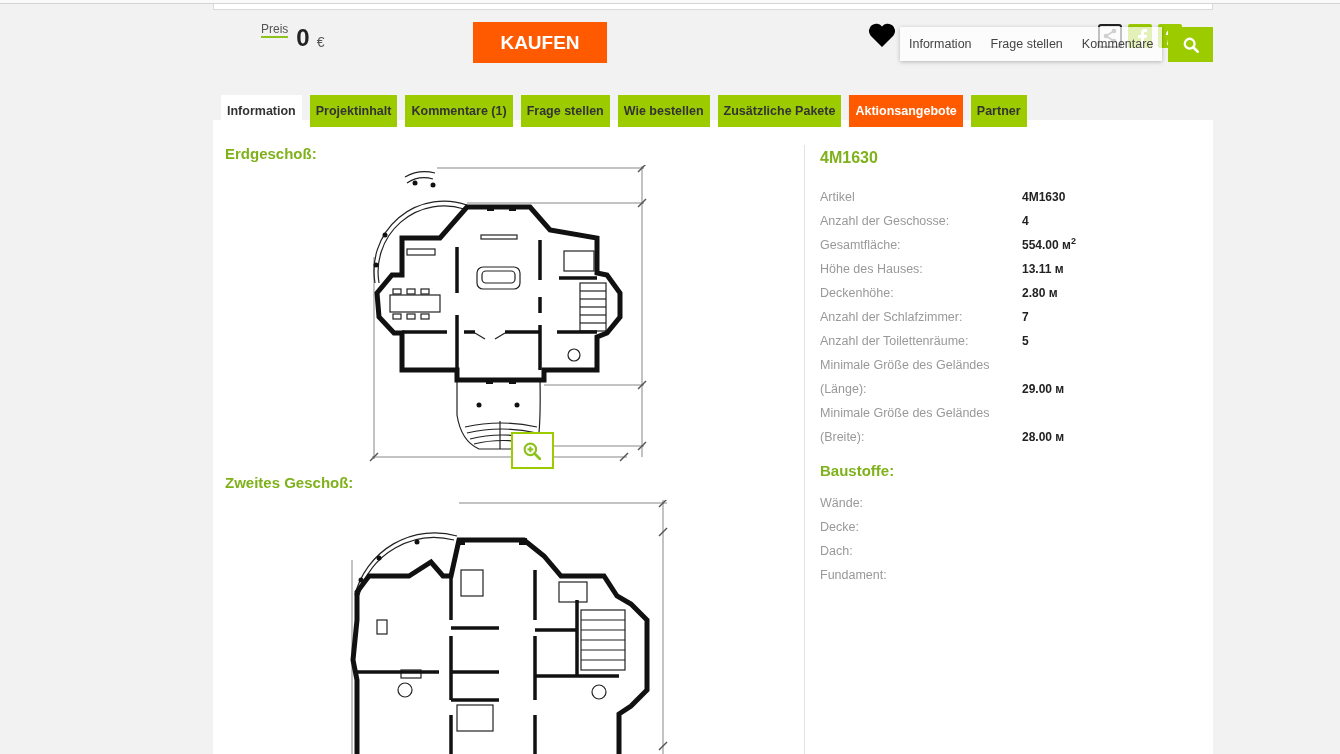 This screenshot has height=754, width=1340. What do you see at coordinates (565, 111) in the screenshot?
I see `tab: Frage stellen` at bounding box center [565, 111].